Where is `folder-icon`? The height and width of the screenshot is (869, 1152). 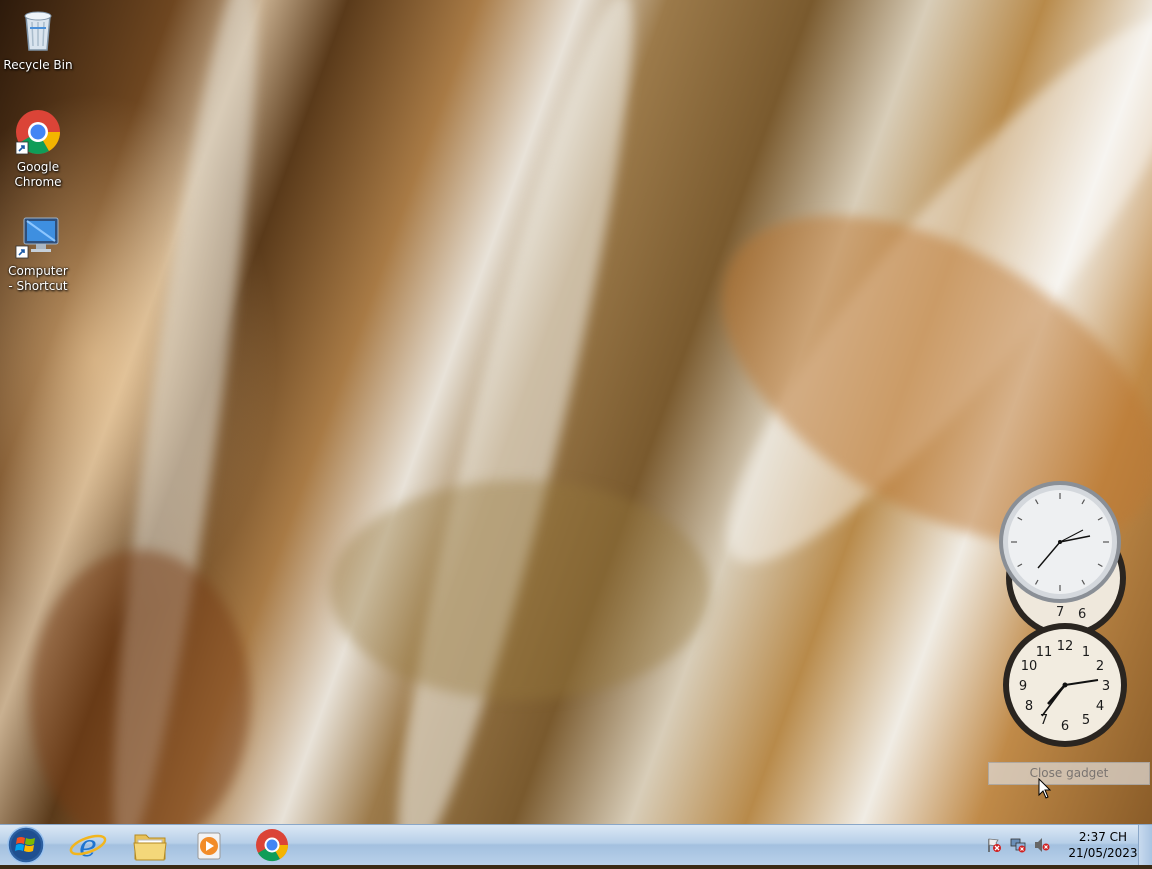 folder-icon is located at coordinates (150, 847).